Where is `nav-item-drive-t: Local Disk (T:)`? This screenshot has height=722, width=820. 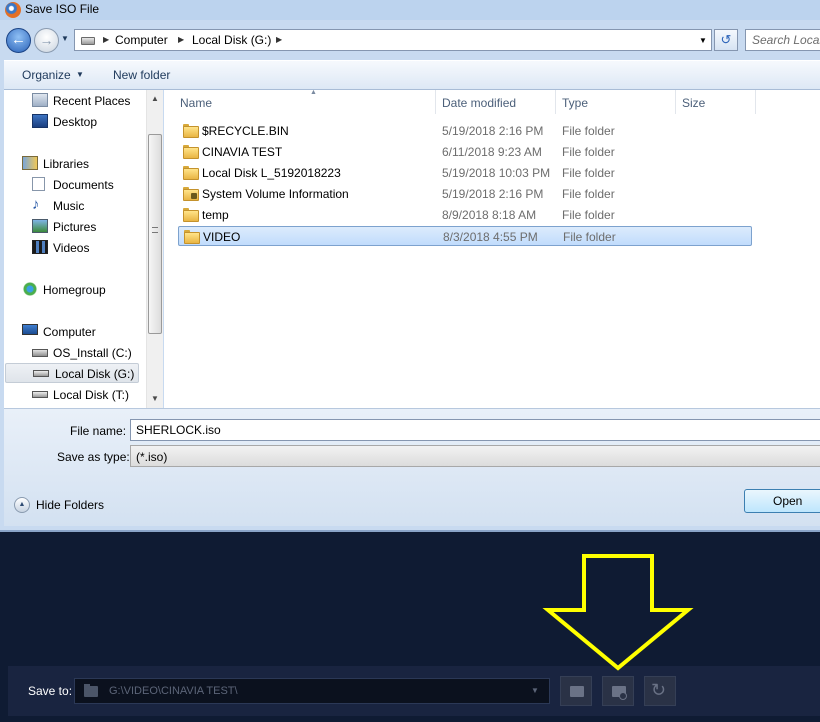
nav-item-drive-t: Local Disk (T:) is located at coordinates (88, 395).